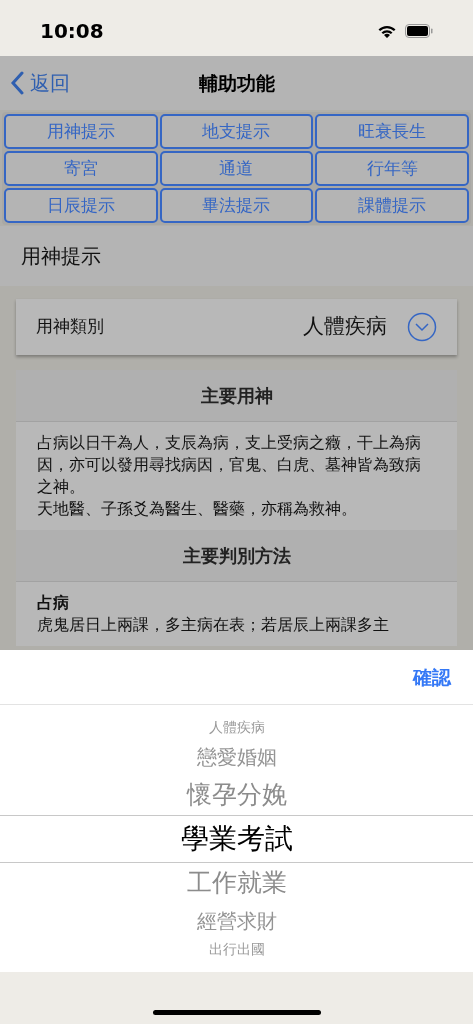 This screenshot has height=1024, width=473. What do you see at coordinates (236, 83) in the screenshot?
I see `nav-title: 輔助功能` at bounding box center [236, 83].